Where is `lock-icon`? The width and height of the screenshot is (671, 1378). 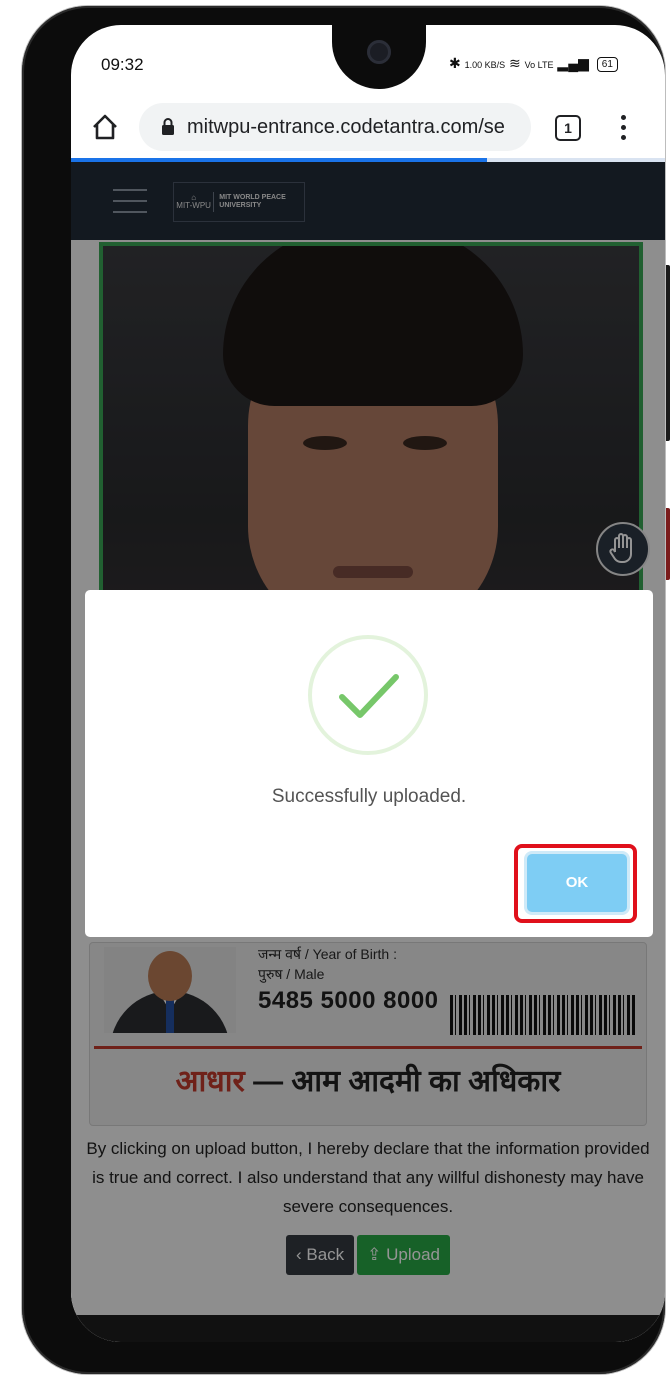 lock-icon is located at coordinates (168, 126).